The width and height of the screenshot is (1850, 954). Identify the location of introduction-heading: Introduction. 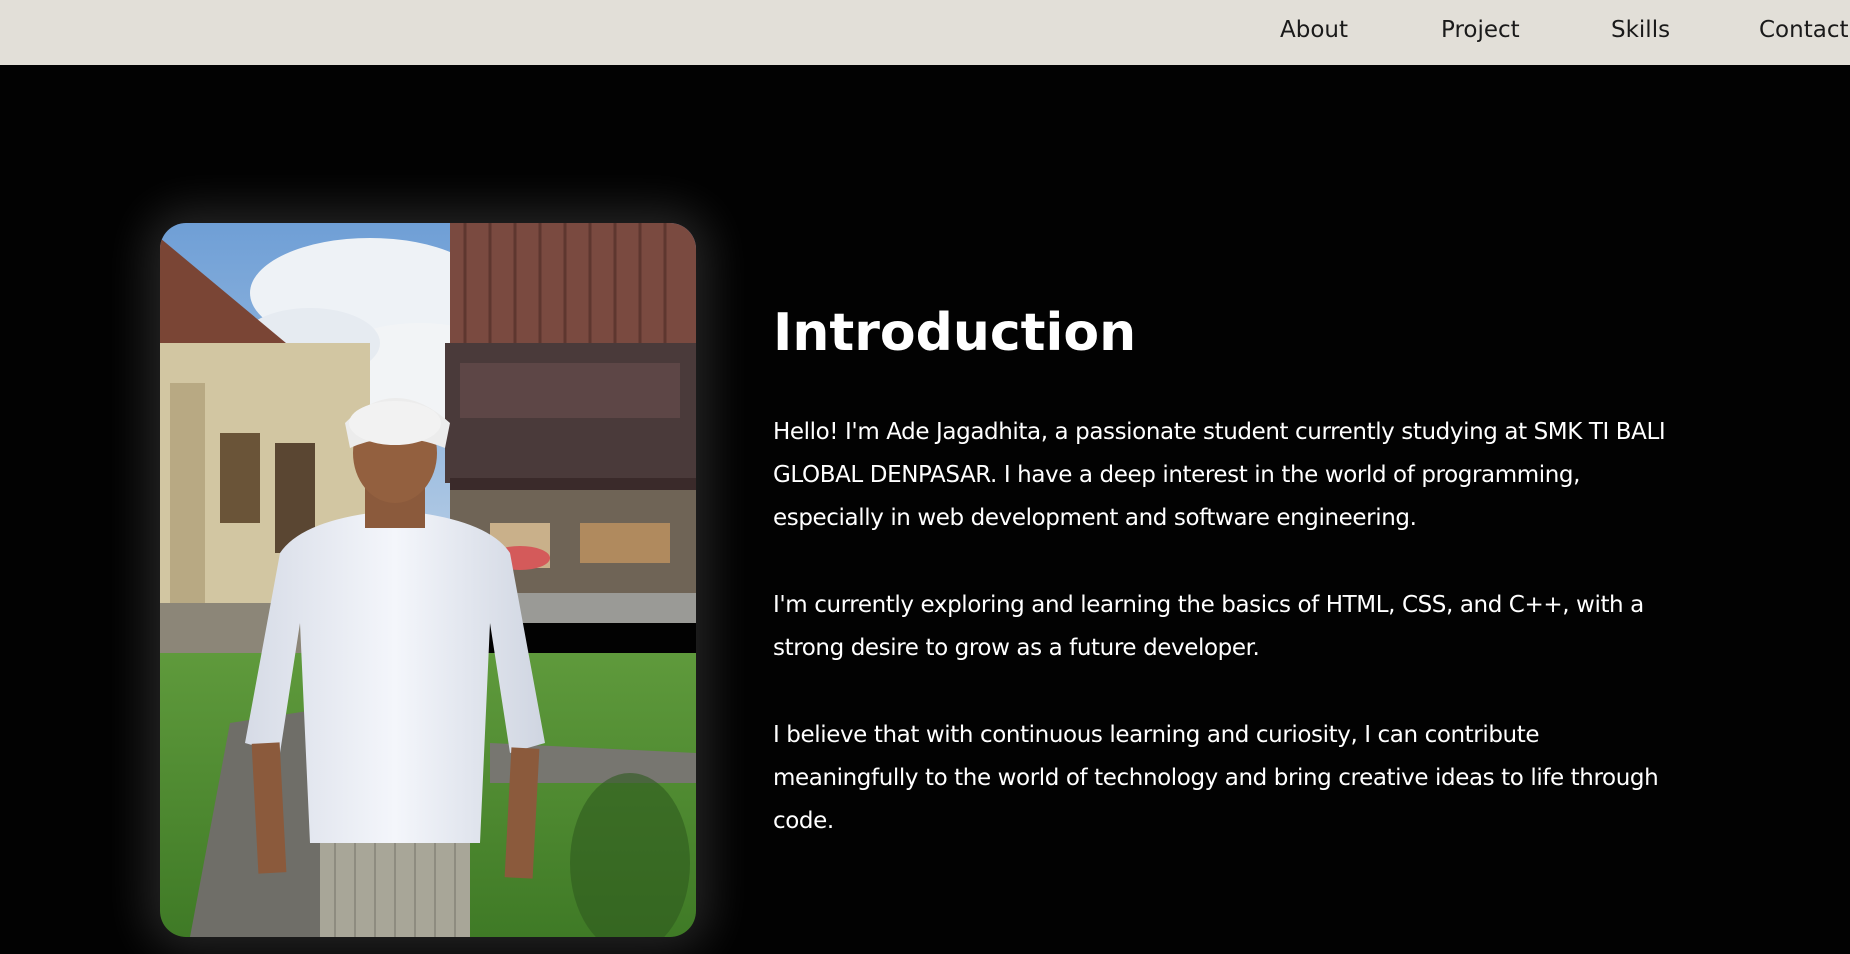
(955, 333).